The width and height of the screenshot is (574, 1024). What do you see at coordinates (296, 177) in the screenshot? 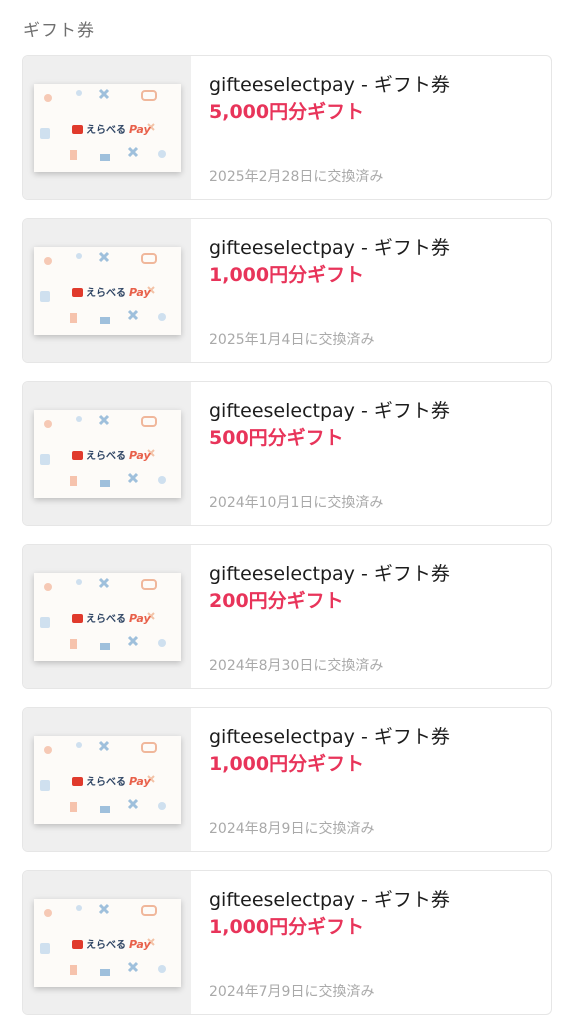
I see `gift-exchange-date: 2025年2月28日に交換済み` at bounding box center [296, 177].